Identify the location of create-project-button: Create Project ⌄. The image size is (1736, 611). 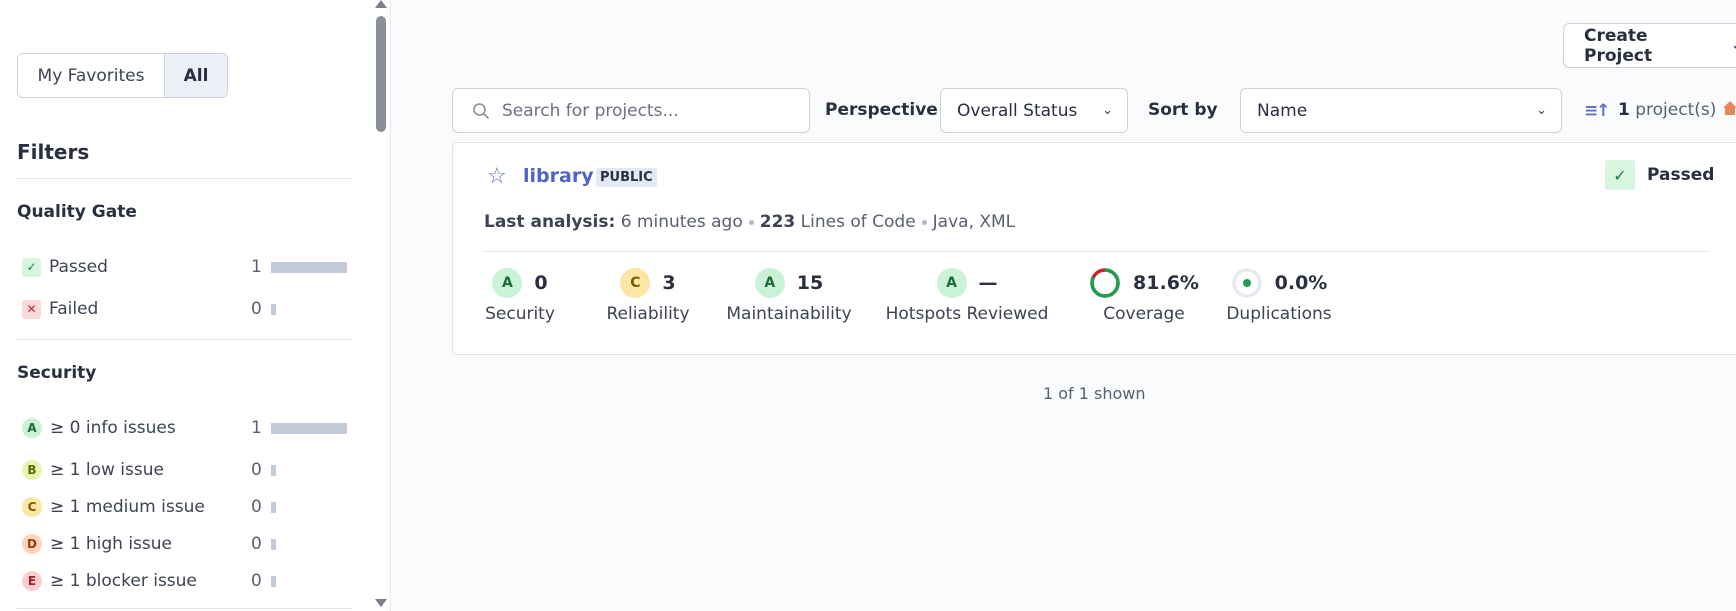
(1649, 45).